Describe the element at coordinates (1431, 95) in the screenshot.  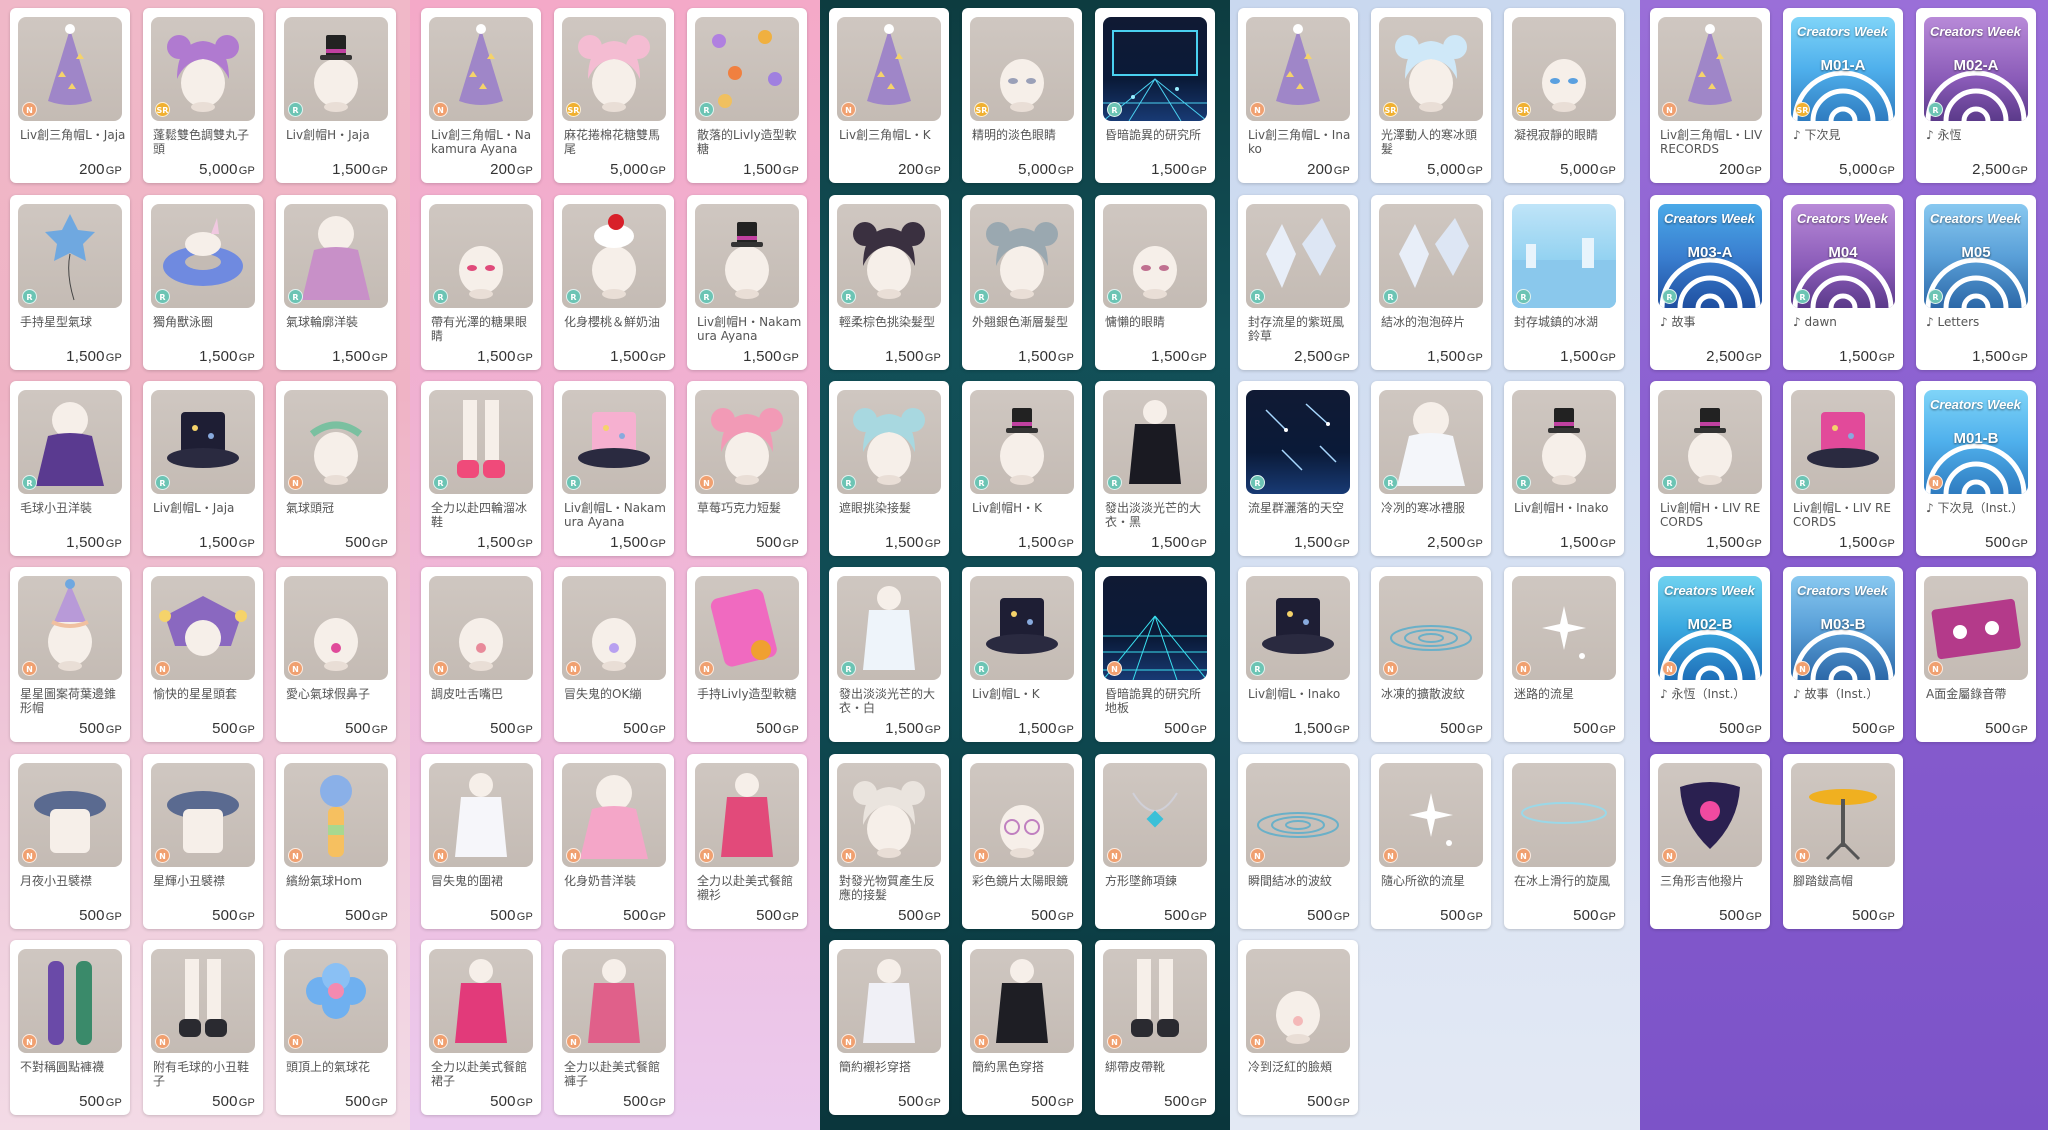
I see `shop-item-card: SR 光澤動人的寒冰頭髮 5,000GP` at that location.